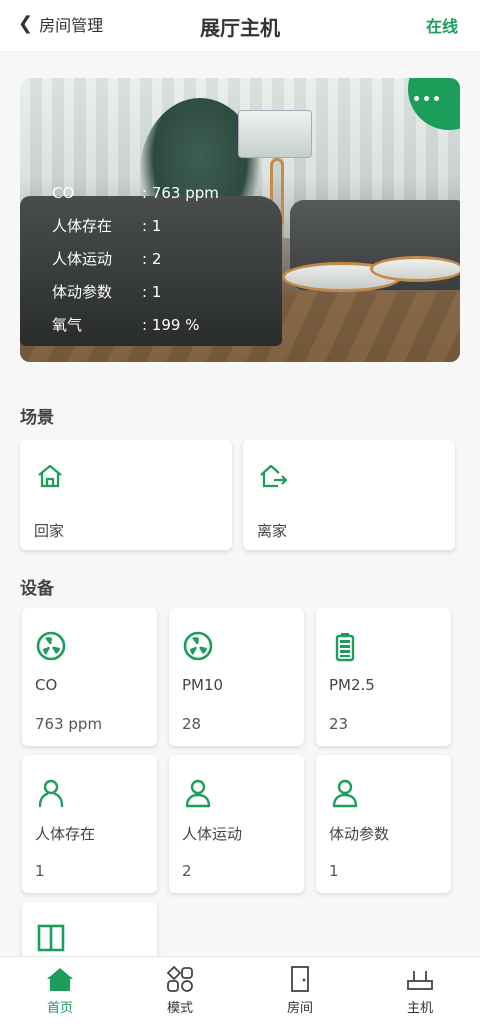  I want to click on device-name: 人体存在, so click(65, 834).